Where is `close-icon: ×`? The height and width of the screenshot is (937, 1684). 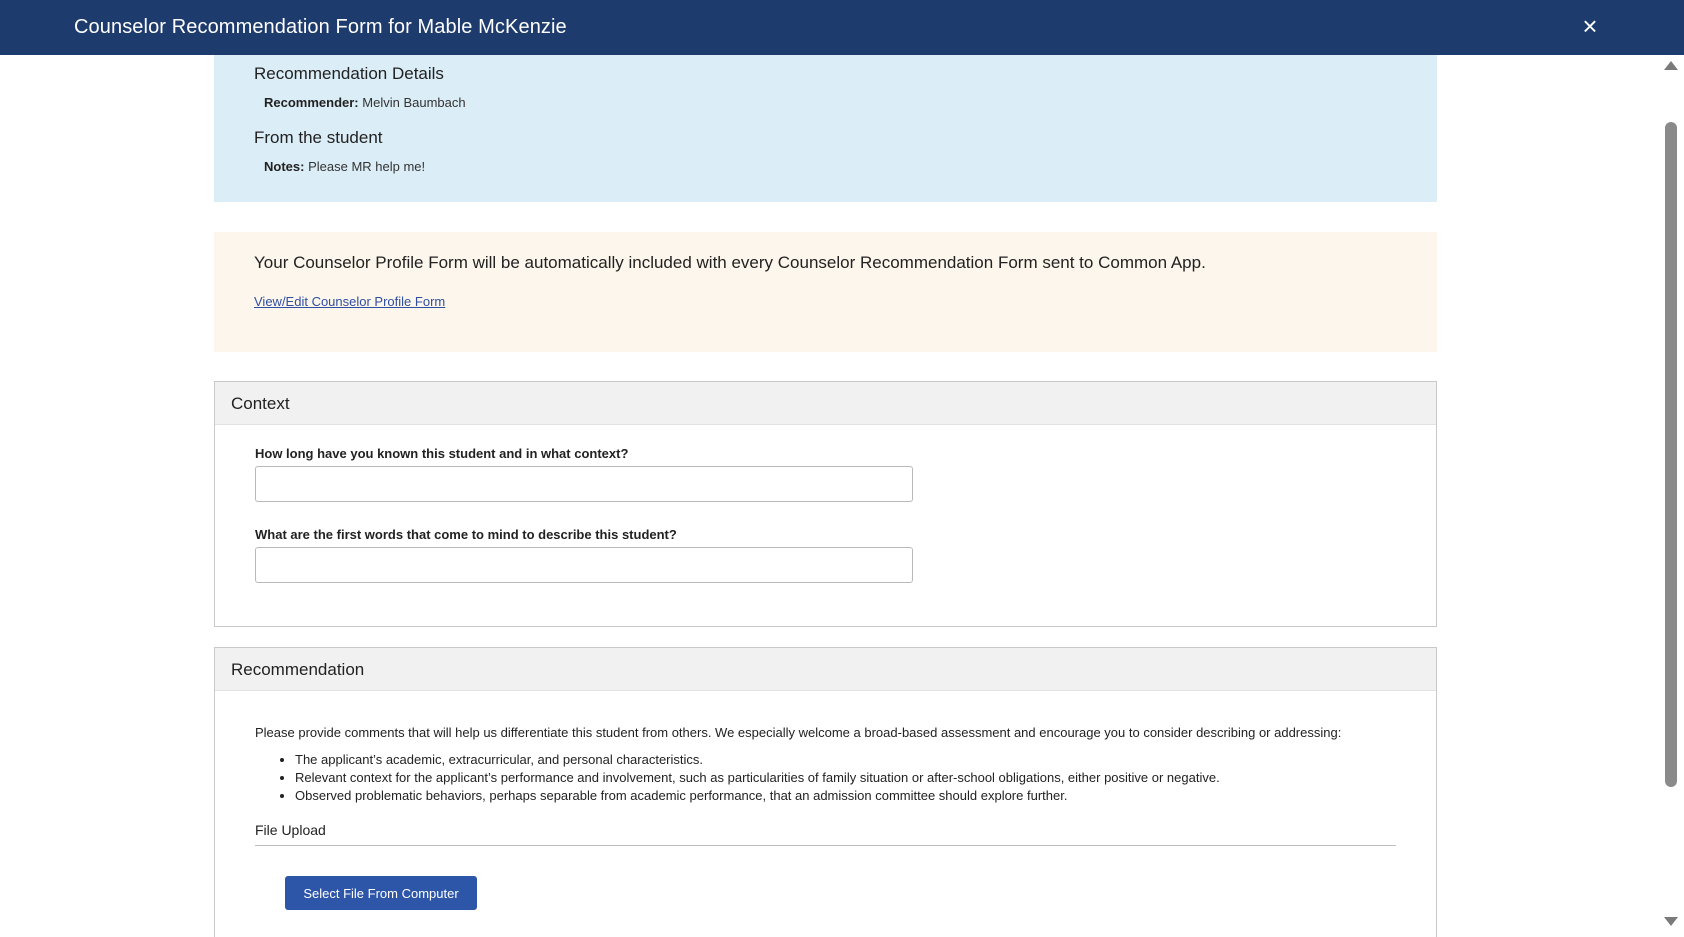 close-icon: × is located at coordinates (1590, 26).